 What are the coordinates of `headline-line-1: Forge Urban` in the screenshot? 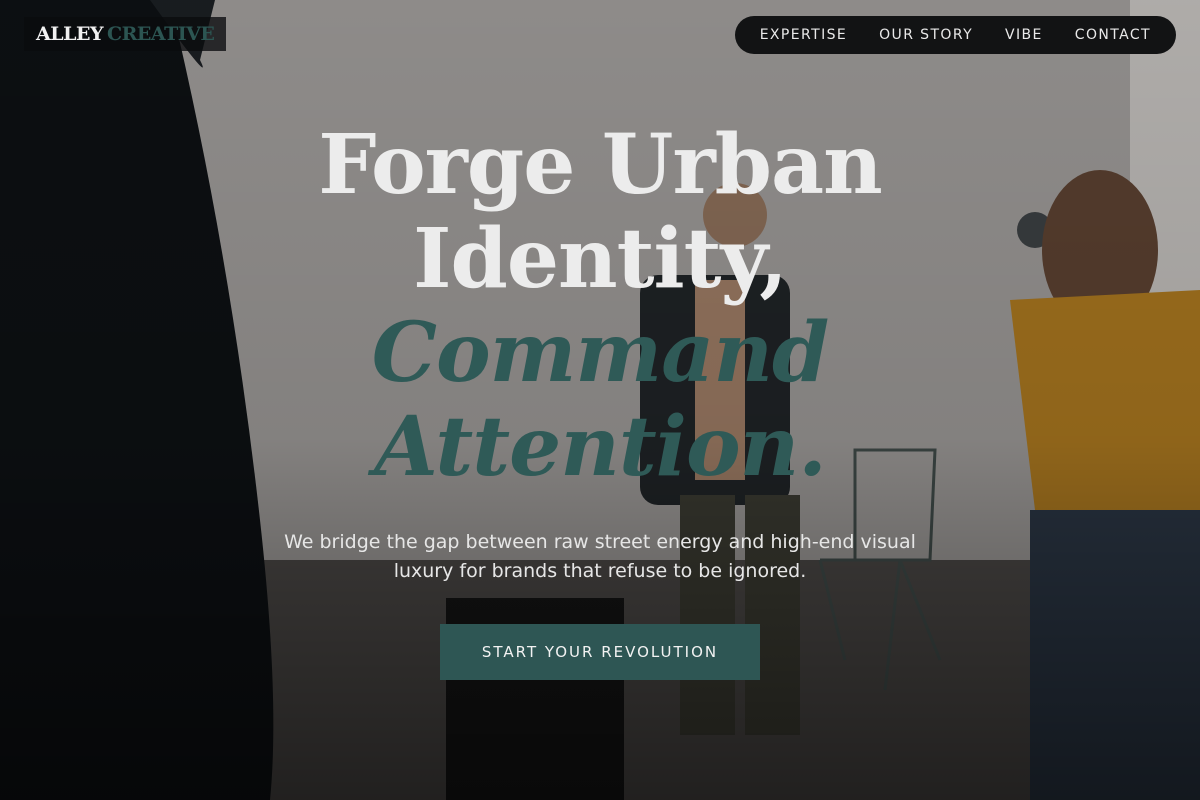 It's located at (600, 165).